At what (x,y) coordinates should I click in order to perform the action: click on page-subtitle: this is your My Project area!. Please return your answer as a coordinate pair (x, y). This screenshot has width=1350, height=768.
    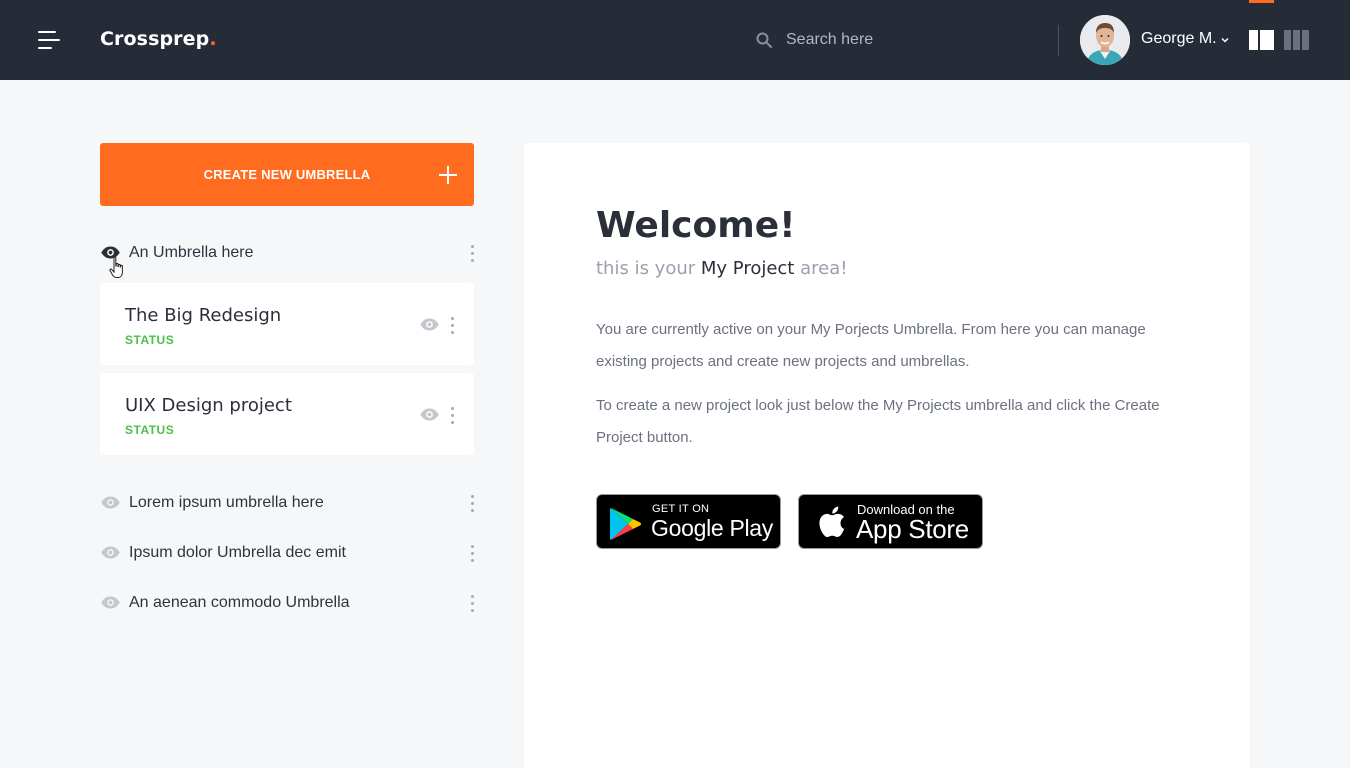
    Looking at the image, I should click on (721, 268).